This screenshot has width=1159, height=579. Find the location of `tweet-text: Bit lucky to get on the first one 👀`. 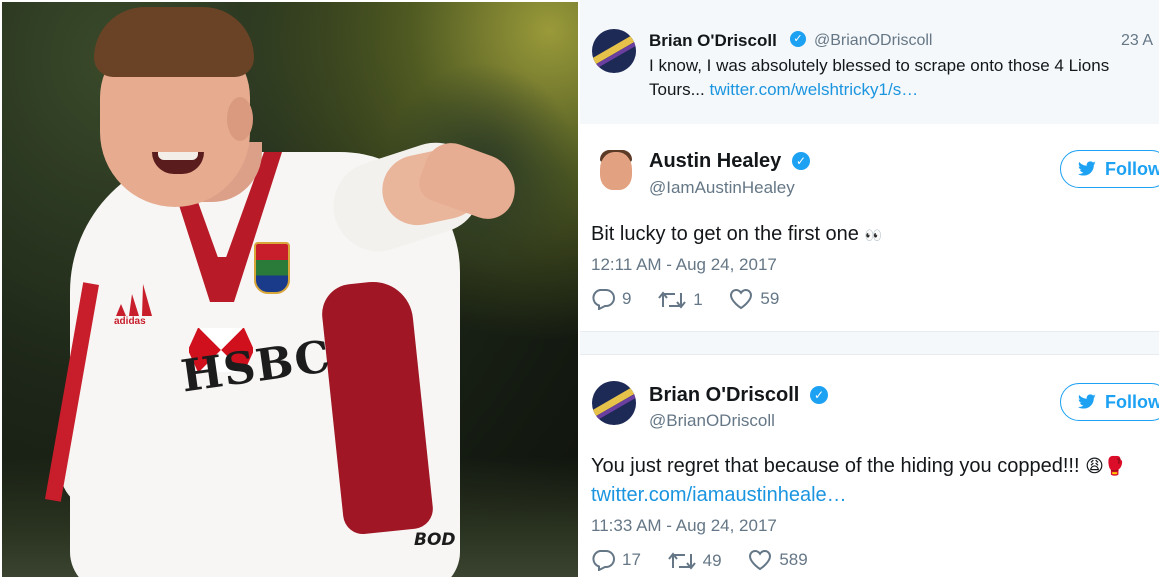

tweet-text: Bit lucky to get on the first one 👀 is located at coordinates (736, 234).